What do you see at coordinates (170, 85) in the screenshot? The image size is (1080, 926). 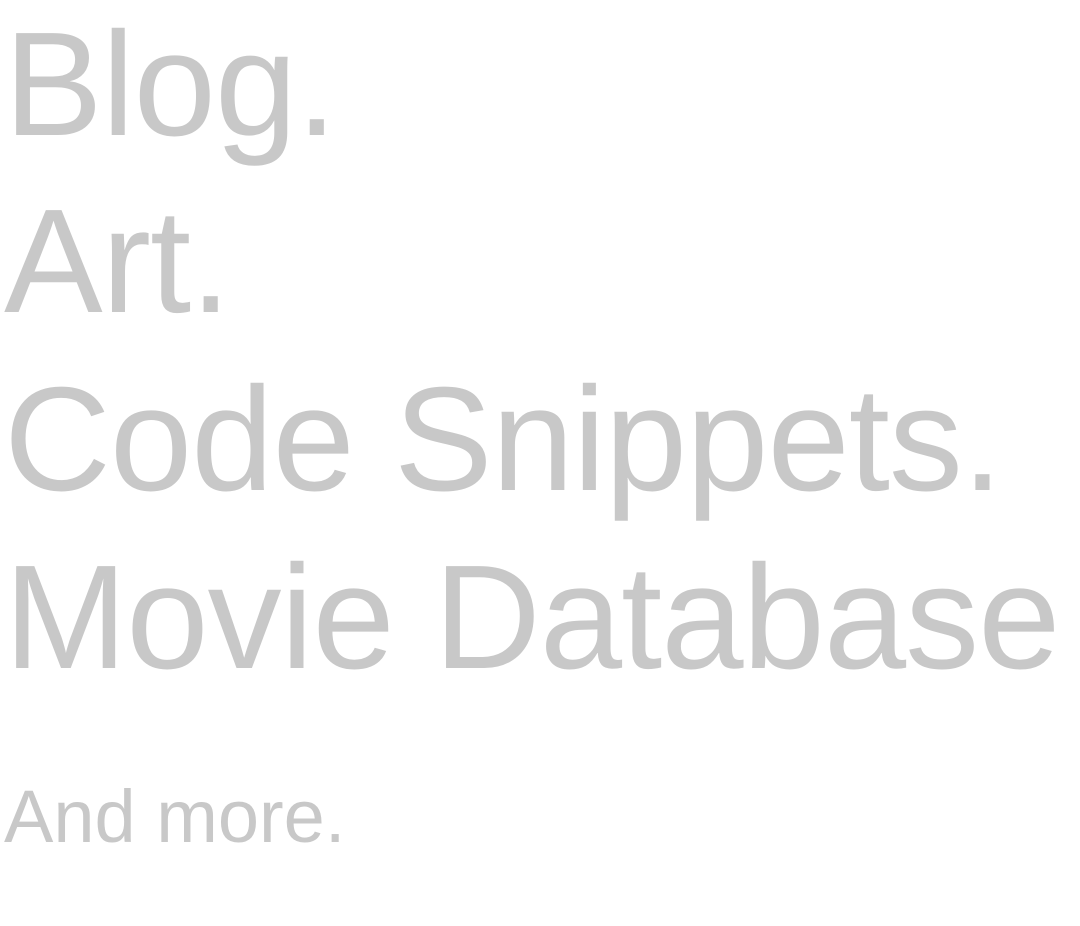 I see `nav-link-blog: Blog.` at bounding box center [170, 85].